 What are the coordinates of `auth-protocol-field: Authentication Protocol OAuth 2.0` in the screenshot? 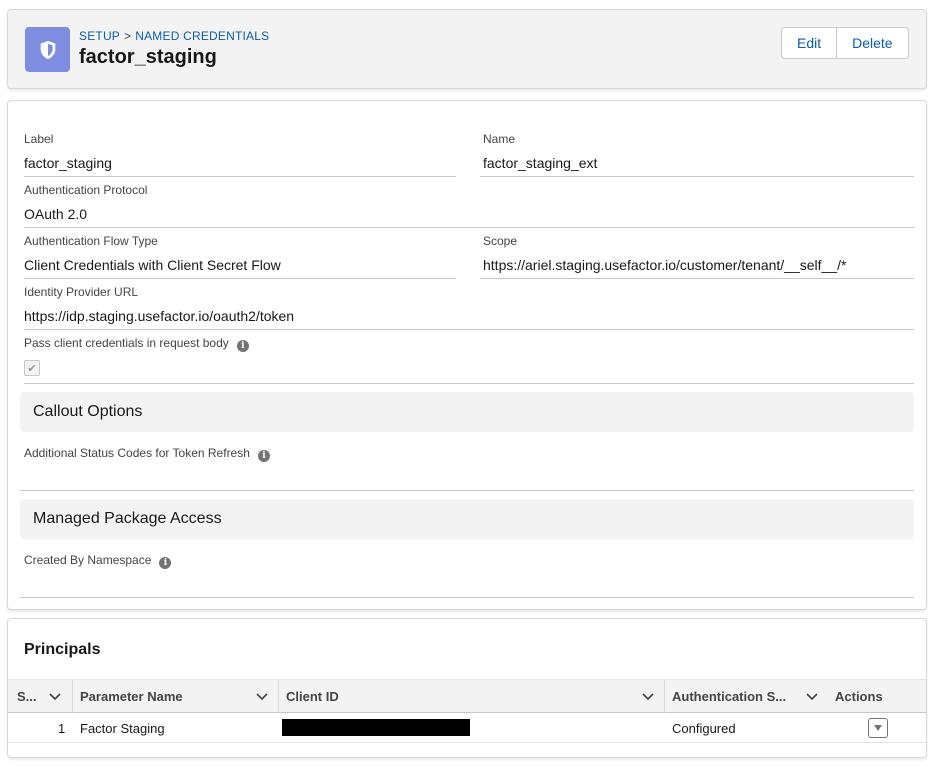 It's located at (85, 202).